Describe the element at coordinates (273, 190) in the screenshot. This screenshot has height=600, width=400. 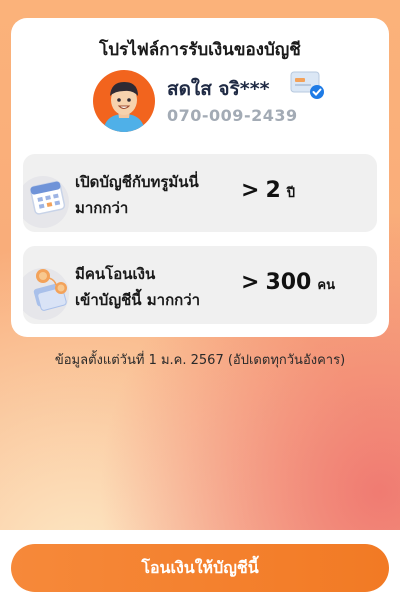
I see `stat-number: 2` at that location.